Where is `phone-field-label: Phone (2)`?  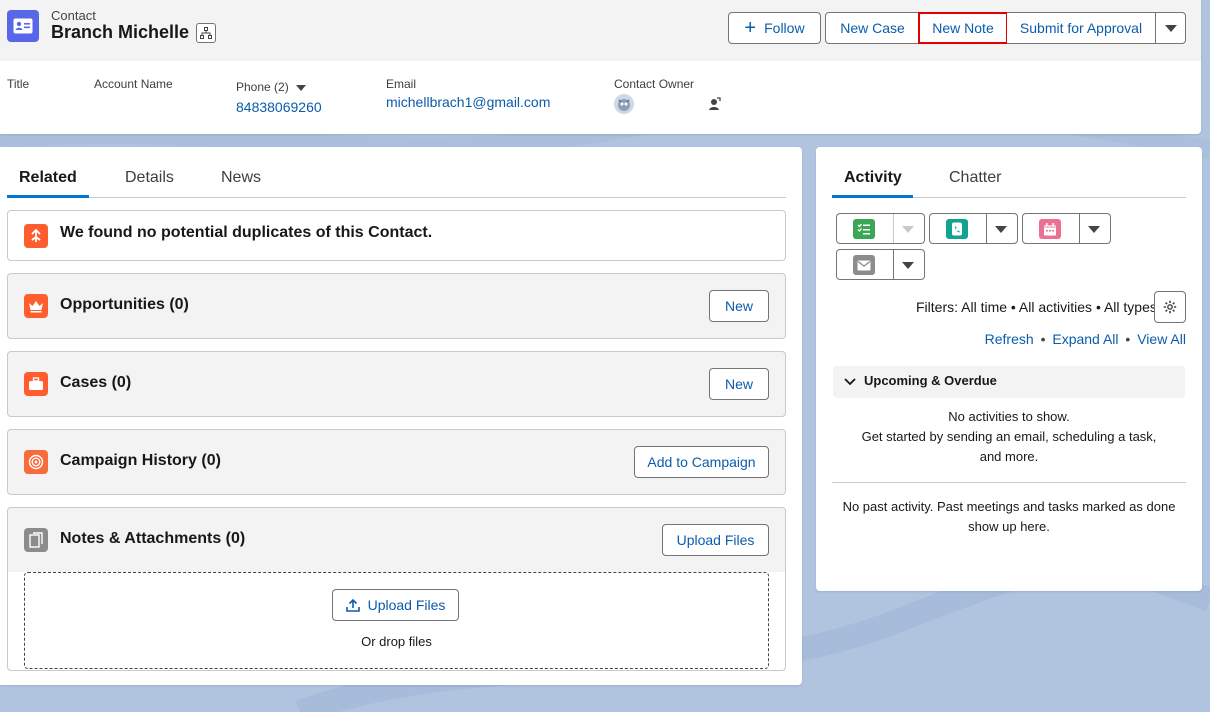
phone-field-label: Phone (2) is located at coordinates (271, 87).